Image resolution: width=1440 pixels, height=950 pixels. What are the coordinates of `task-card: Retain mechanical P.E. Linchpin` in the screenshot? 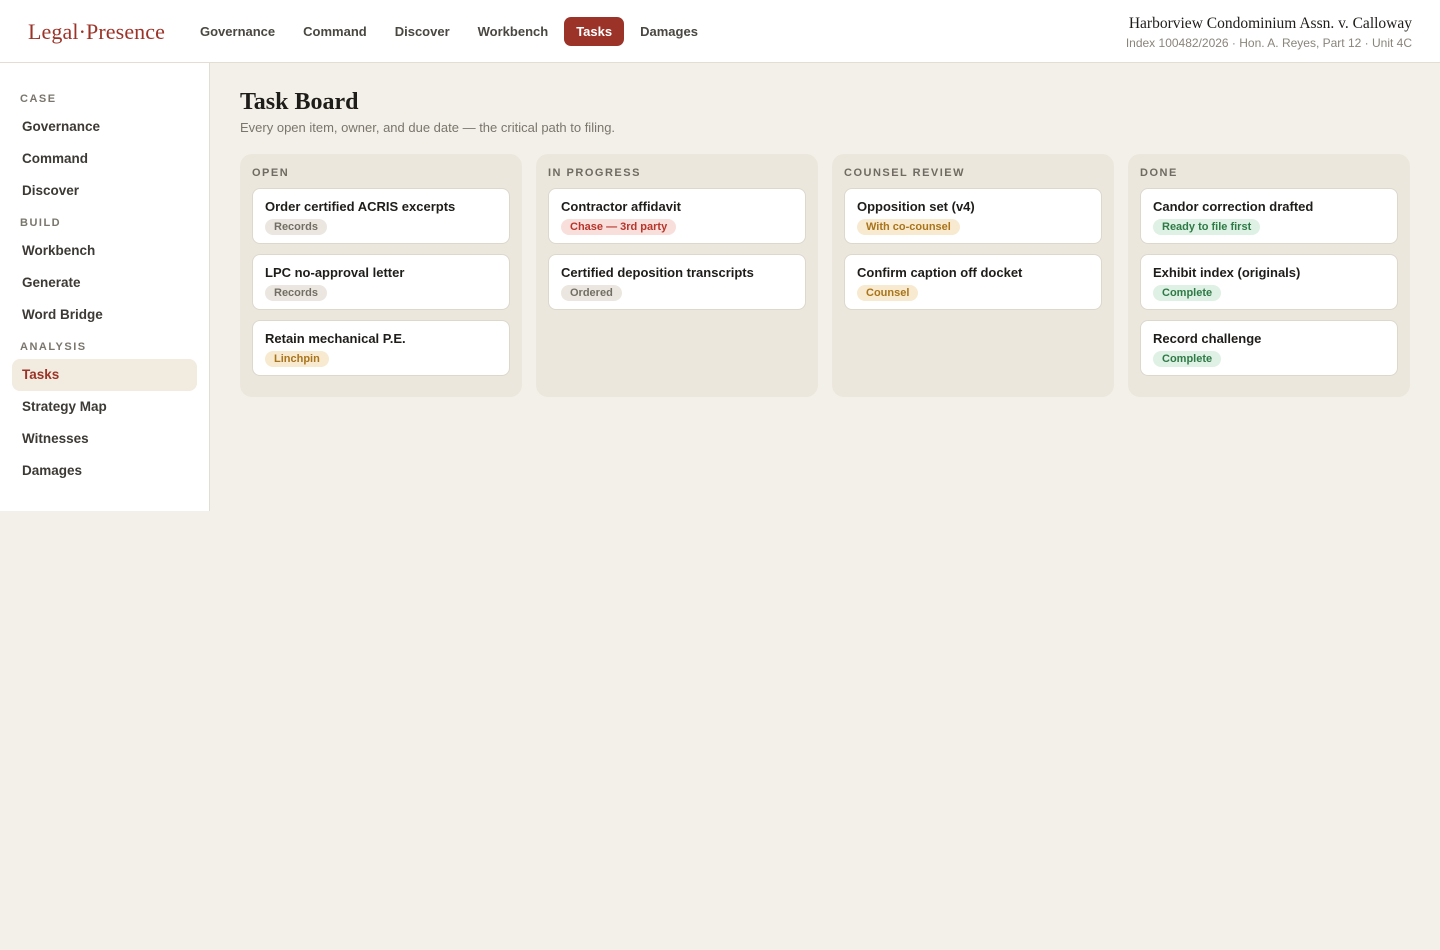 It's located at (381, 348).